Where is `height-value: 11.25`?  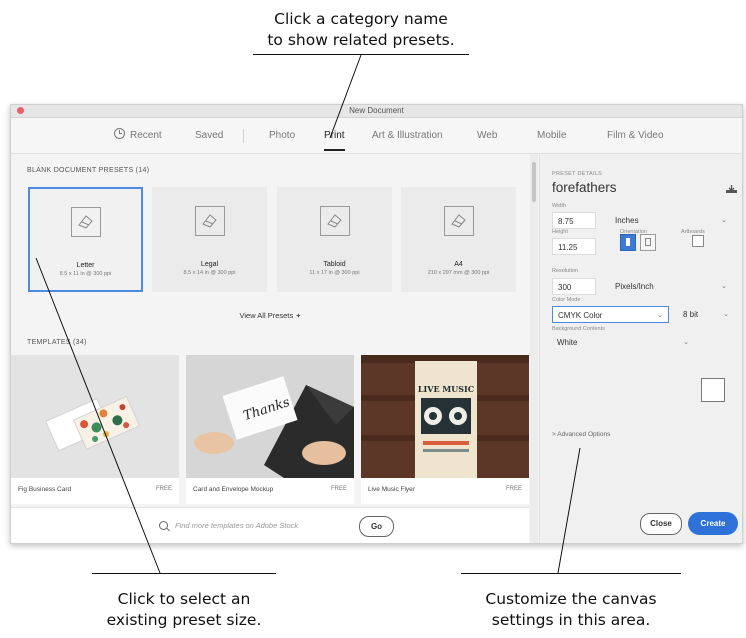
height-value: 11.25 is located at coordinates (568, 247).